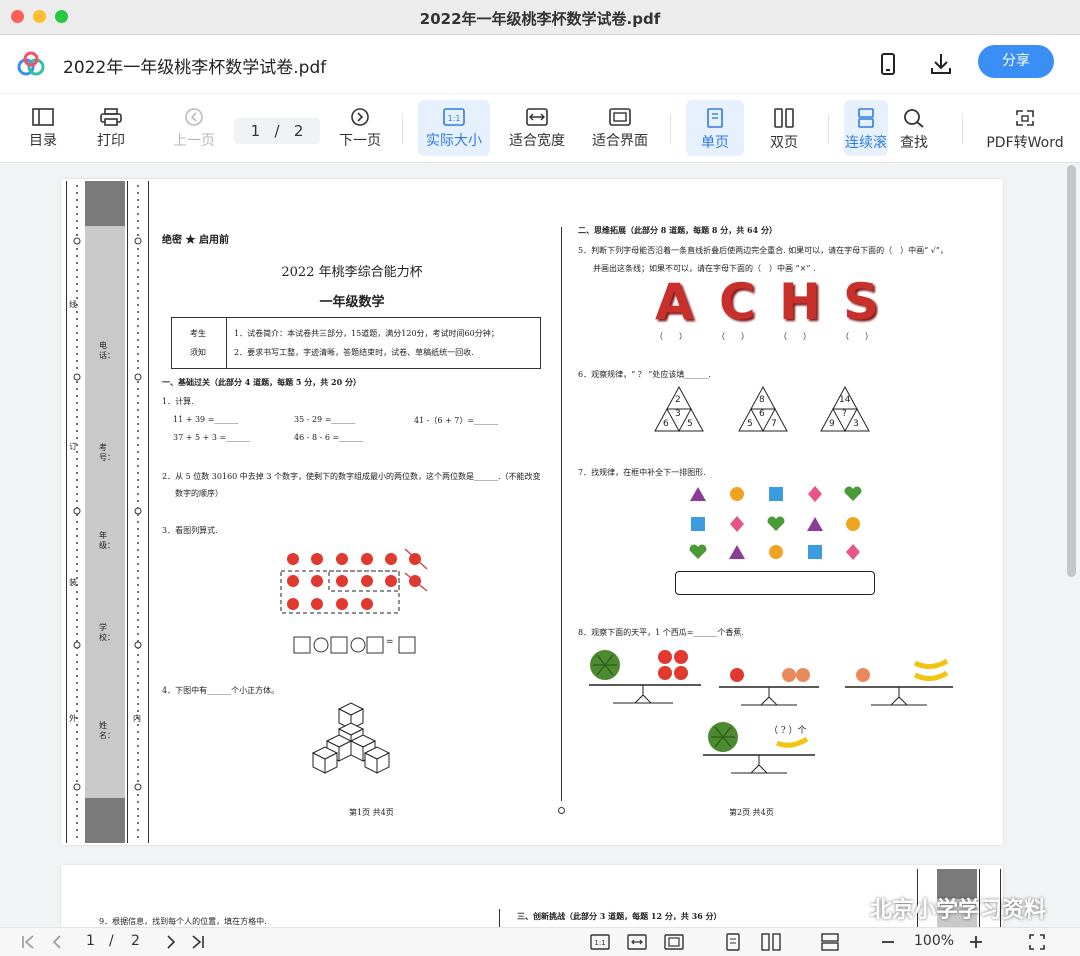 This screenshot has width=1080, height=956. What do you see at coordinates (107, 350) in the screenshot?
I see `binding-label-phone: 电话：` at bounding box center [107, 350].